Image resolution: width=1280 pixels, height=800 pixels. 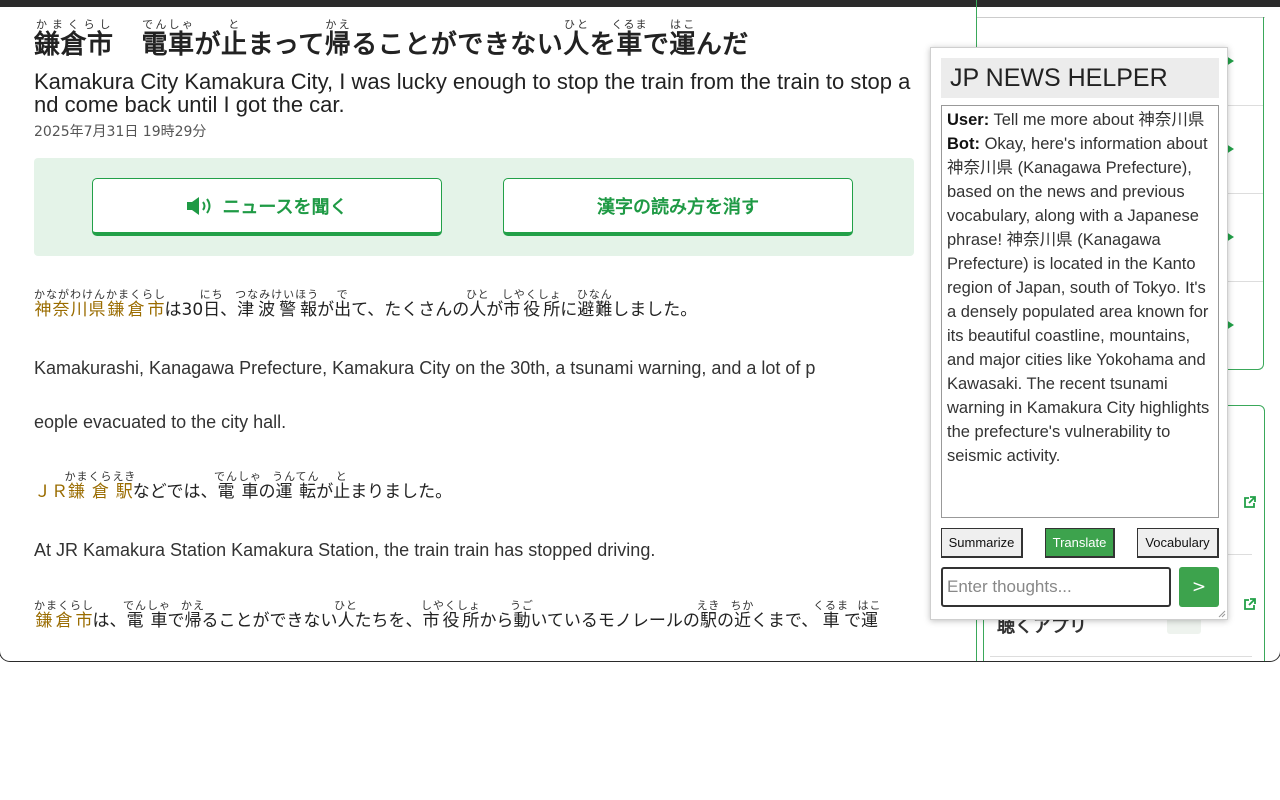 I want to click on kanji-with-reading: 車くるま, so click(x=831, y=615).